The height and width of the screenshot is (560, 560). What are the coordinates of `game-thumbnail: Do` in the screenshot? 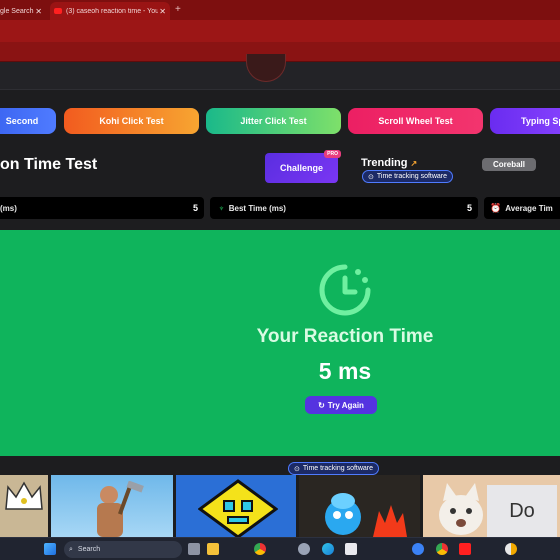 It's located at (491, 506).